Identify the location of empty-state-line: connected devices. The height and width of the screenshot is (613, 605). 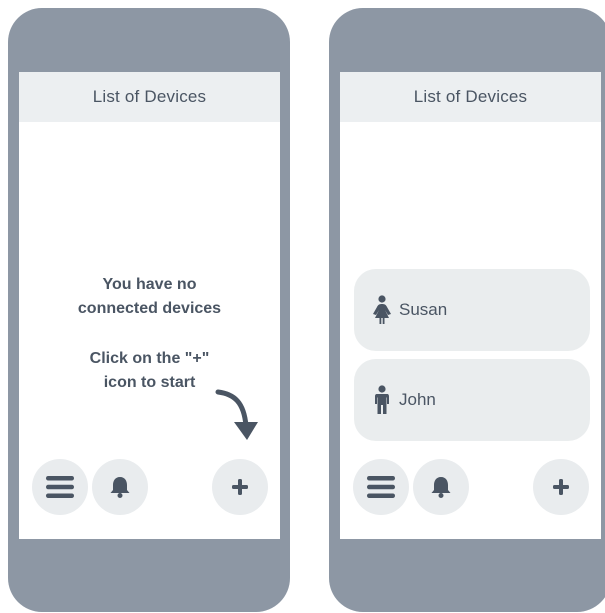
(149, 308).